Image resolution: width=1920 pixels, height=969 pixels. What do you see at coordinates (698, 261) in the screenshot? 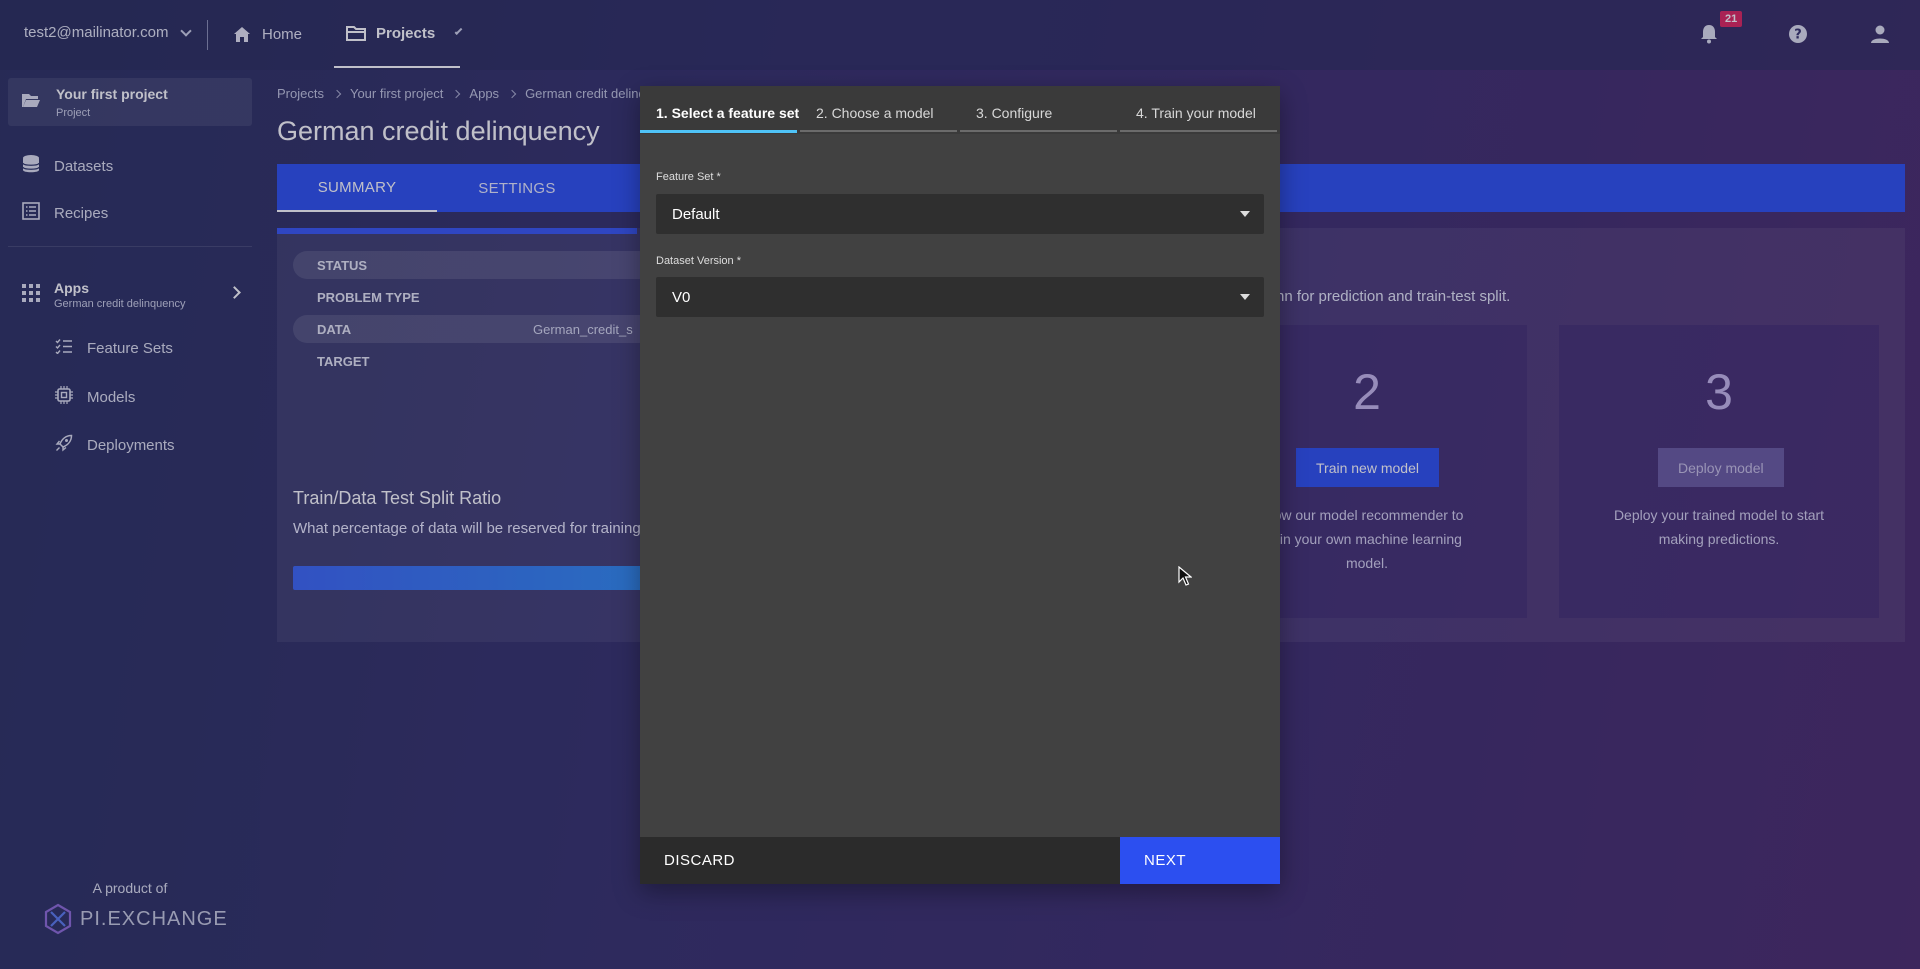
I see `dataset-version-label: Dataset Version *` at bounding box center [698, 261].